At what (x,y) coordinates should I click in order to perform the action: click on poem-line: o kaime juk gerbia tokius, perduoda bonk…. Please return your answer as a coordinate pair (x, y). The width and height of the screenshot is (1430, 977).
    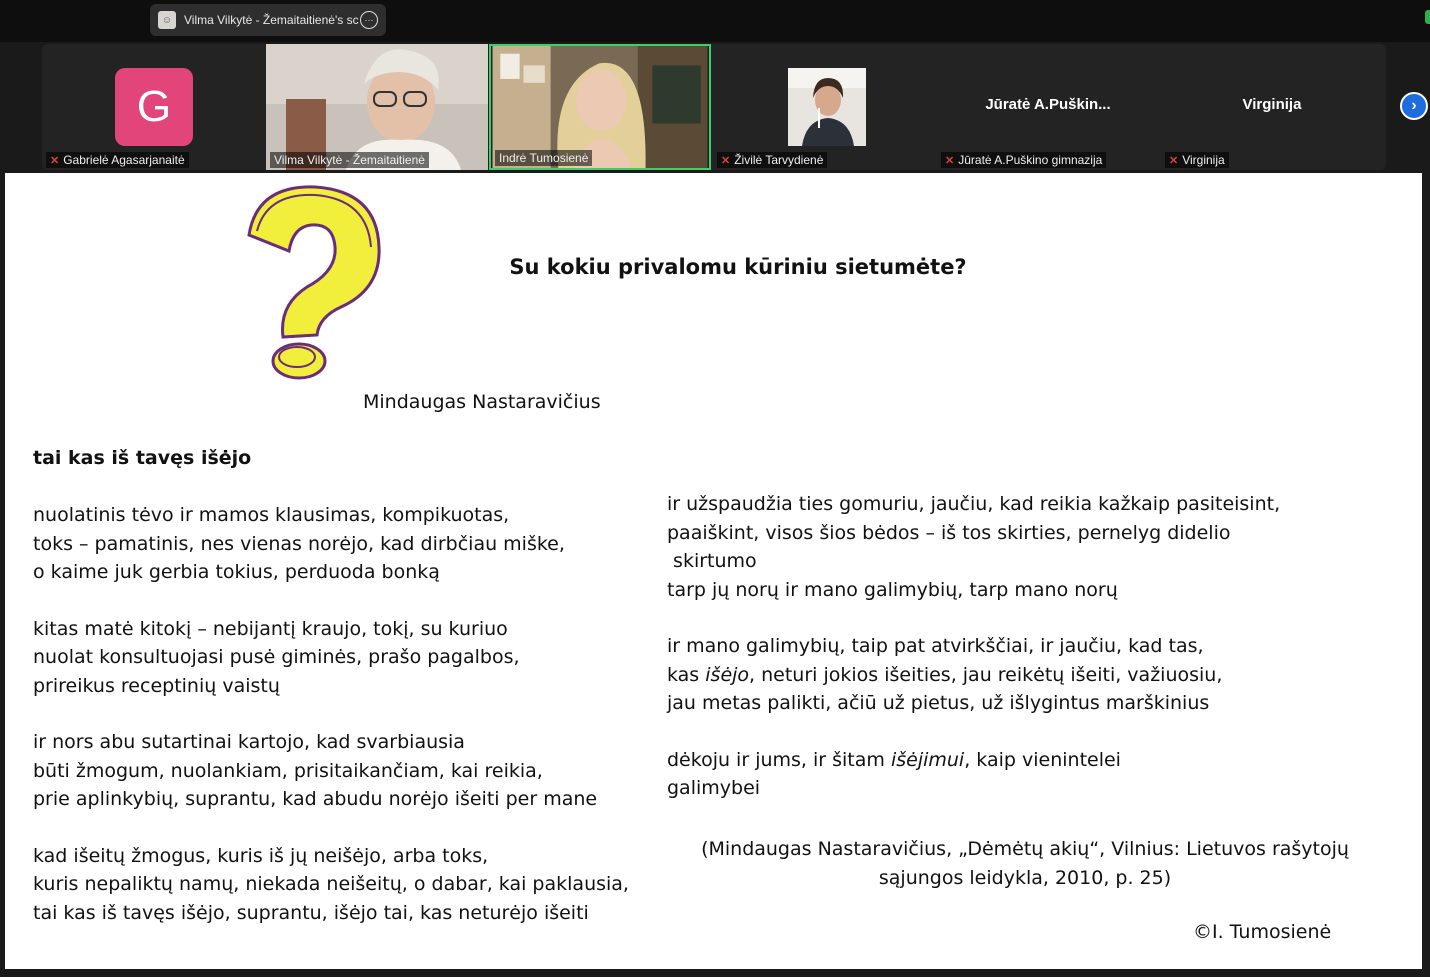
    Looking at the image, I should click on (236, 572).